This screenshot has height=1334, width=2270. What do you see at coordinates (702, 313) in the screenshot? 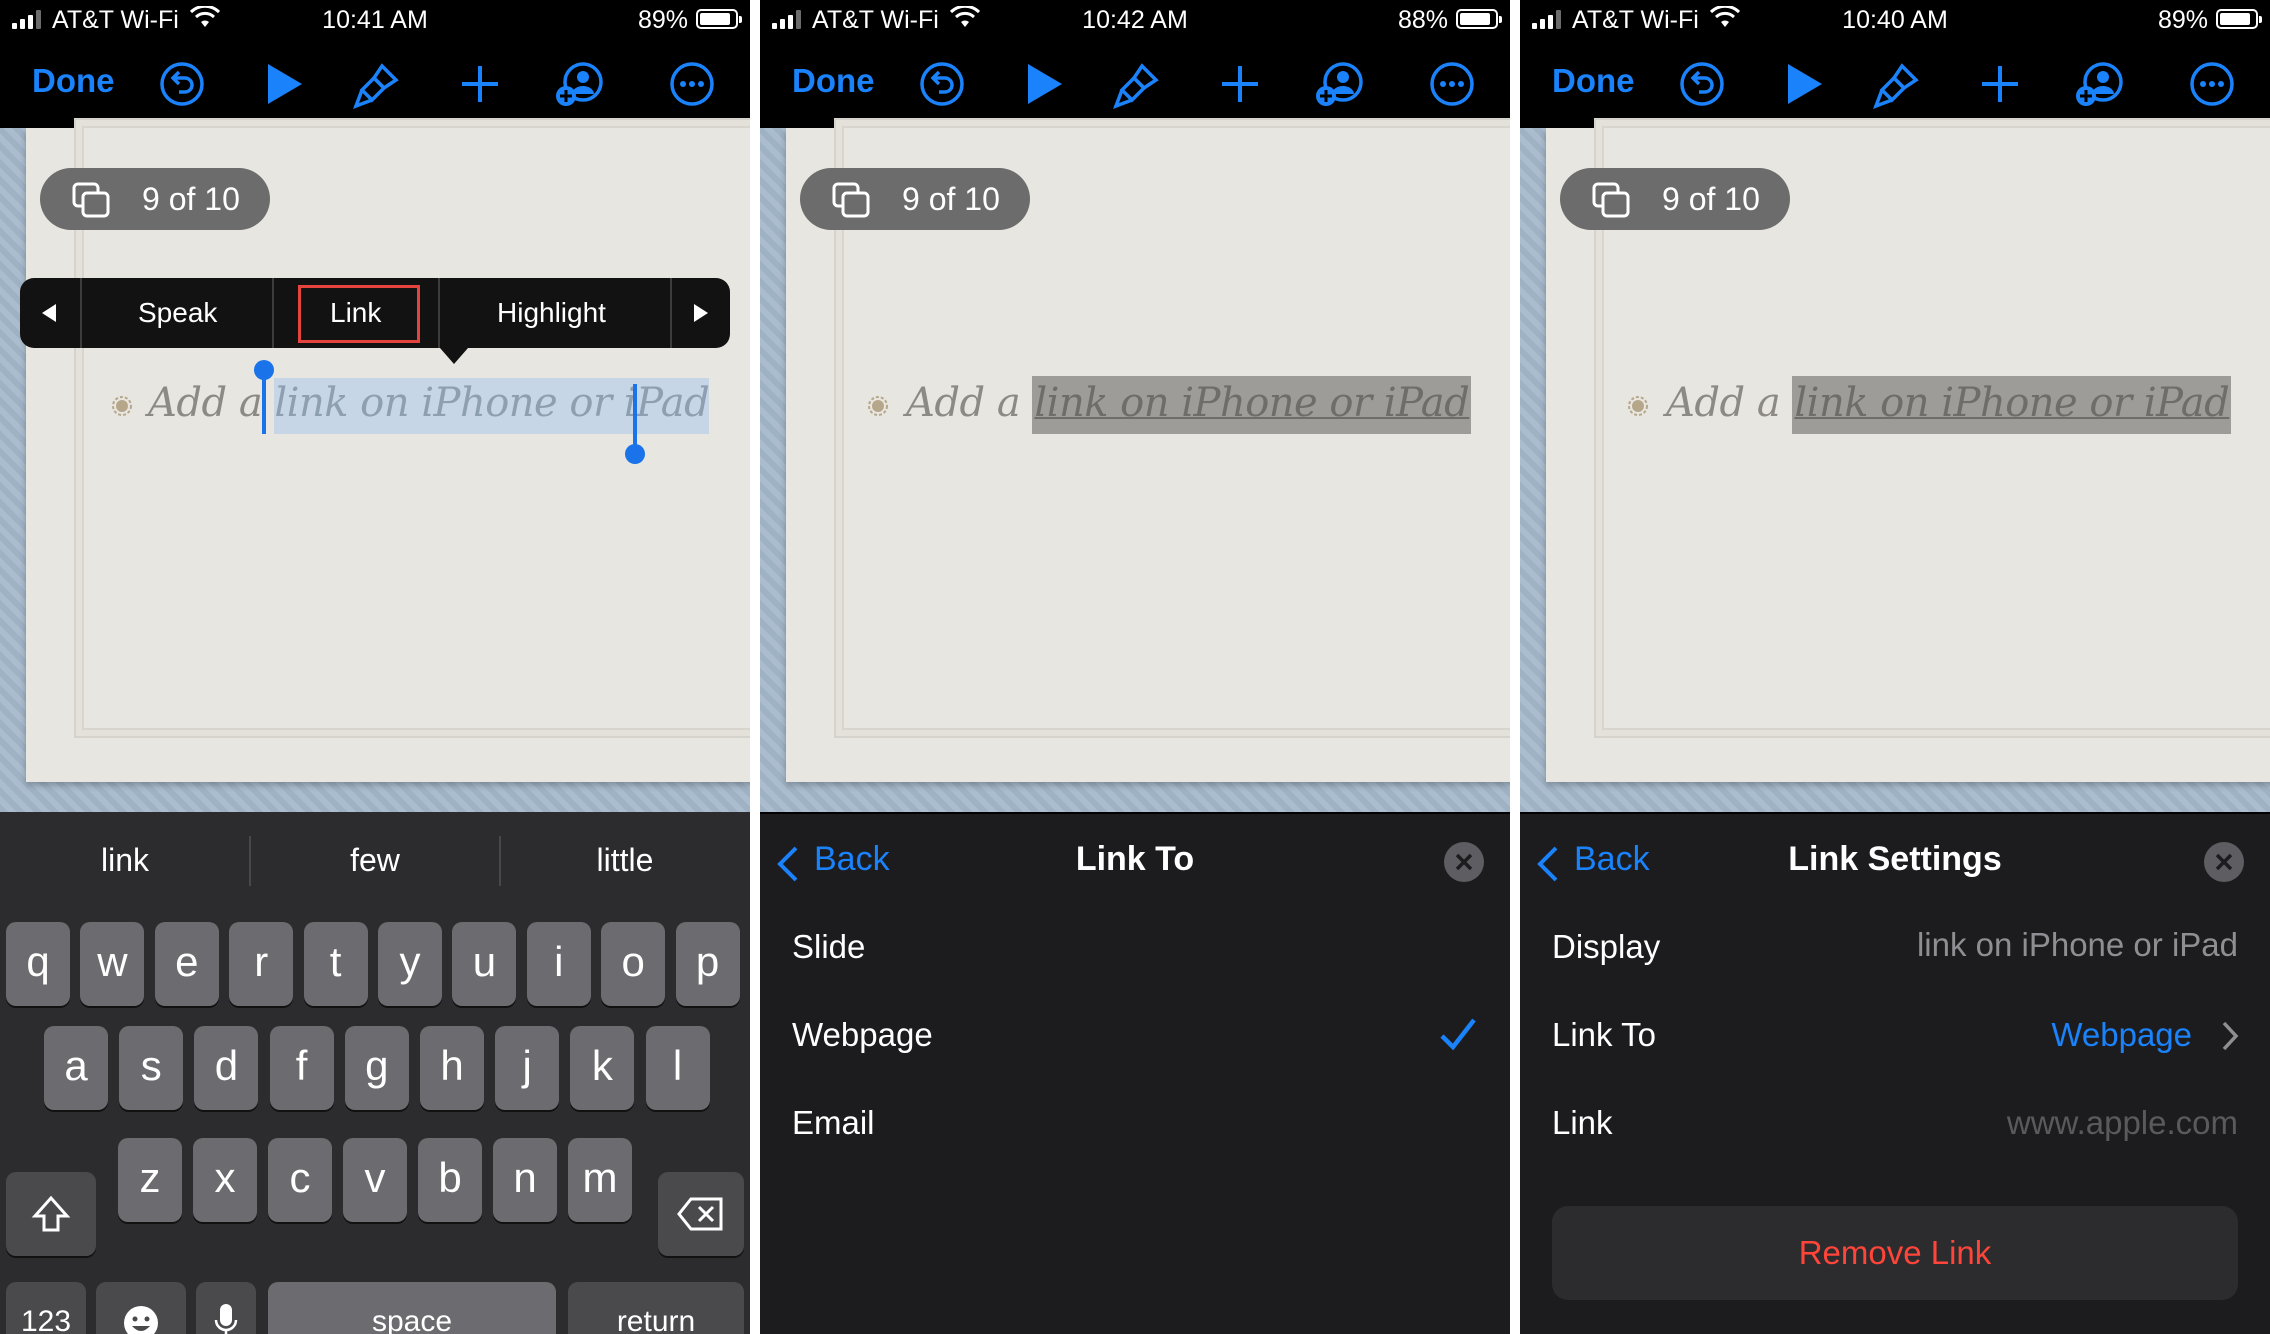
I see `menu-next-button` at bounding box center [702, 313].